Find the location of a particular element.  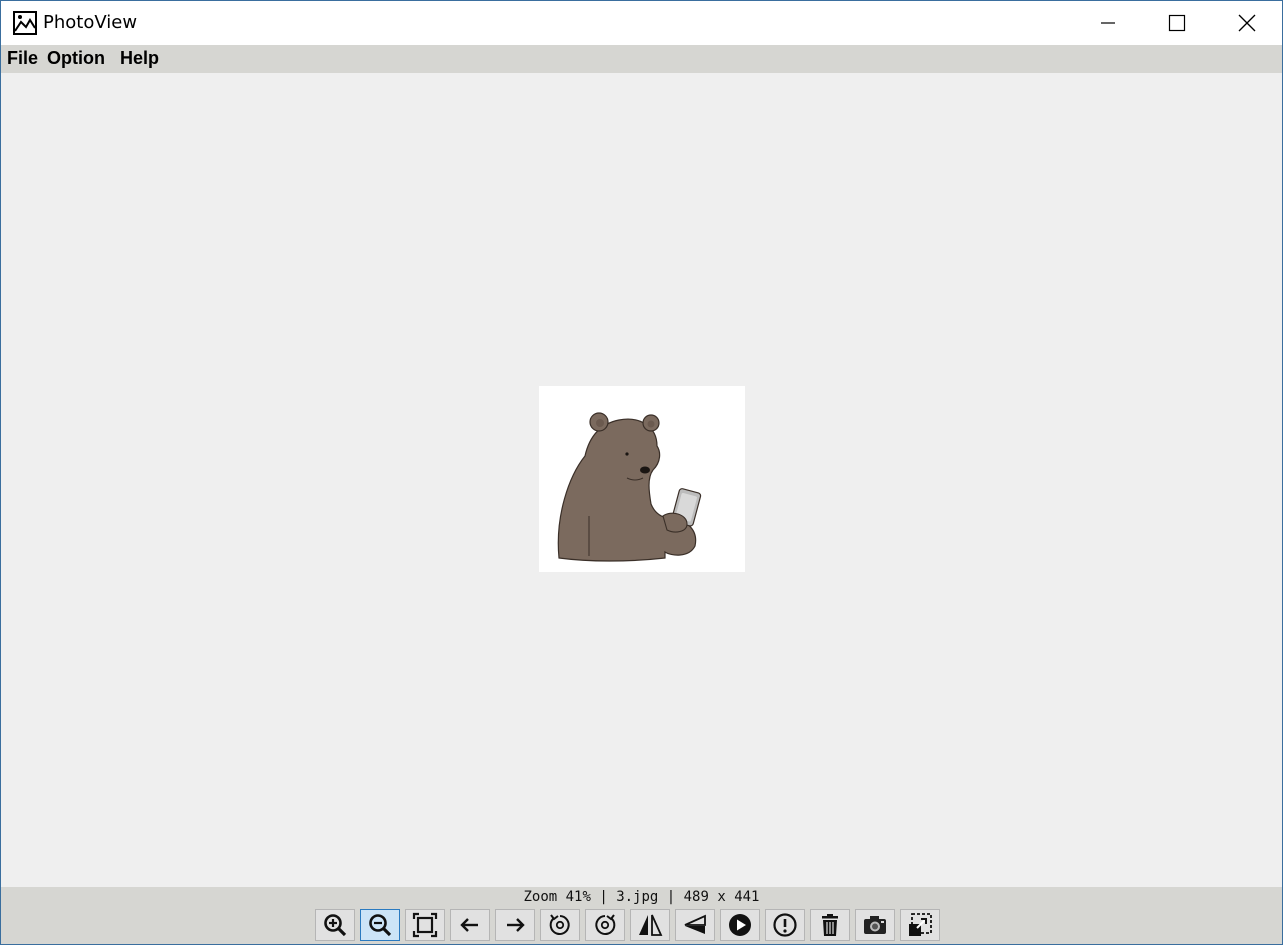

flip-horizontal-icon is located at coordinates (651, 925).